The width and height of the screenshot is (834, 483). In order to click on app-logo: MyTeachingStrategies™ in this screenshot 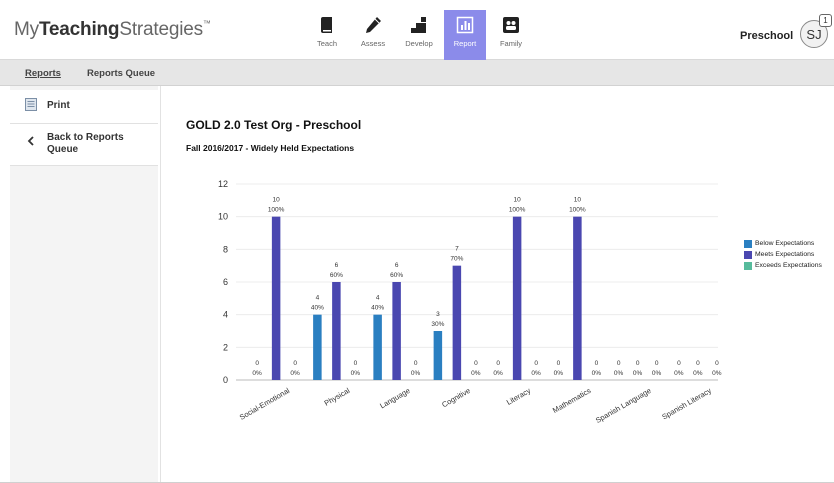, I will do `click(112, 30)`.